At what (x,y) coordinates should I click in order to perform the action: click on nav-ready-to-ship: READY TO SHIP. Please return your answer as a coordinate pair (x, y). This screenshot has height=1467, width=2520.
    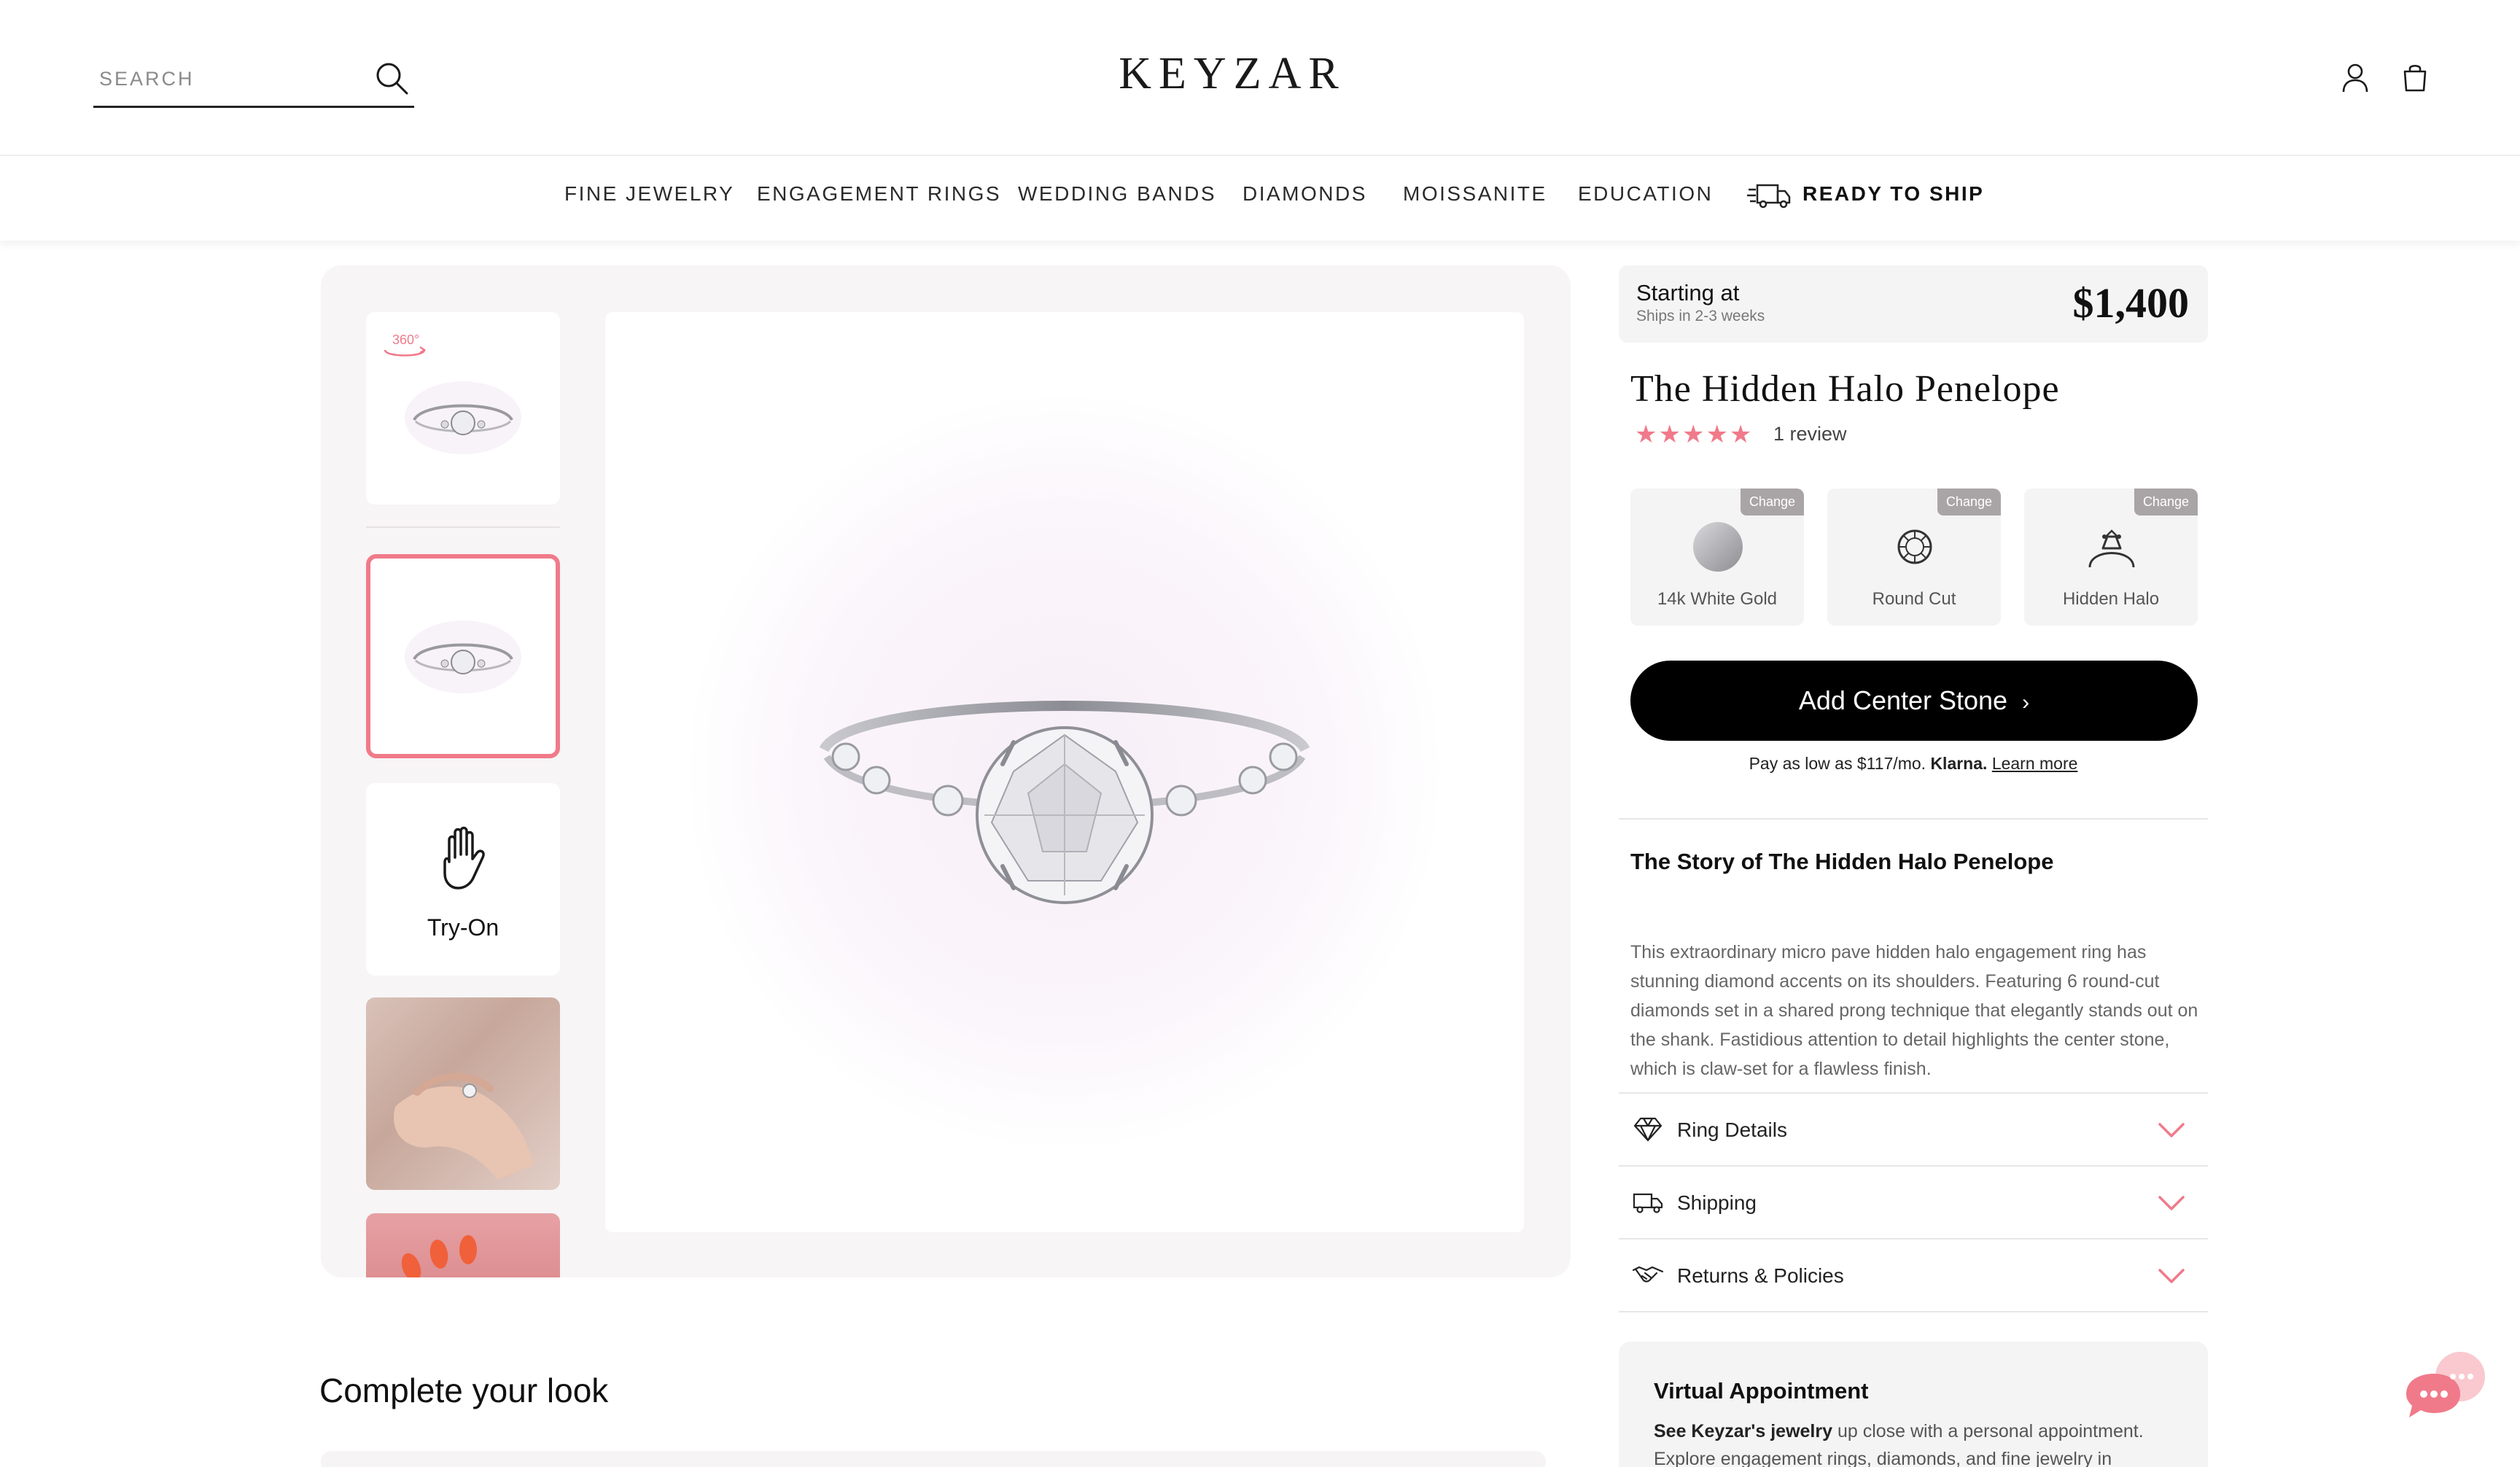
    Looking at the image, I should click on (1893, 194).